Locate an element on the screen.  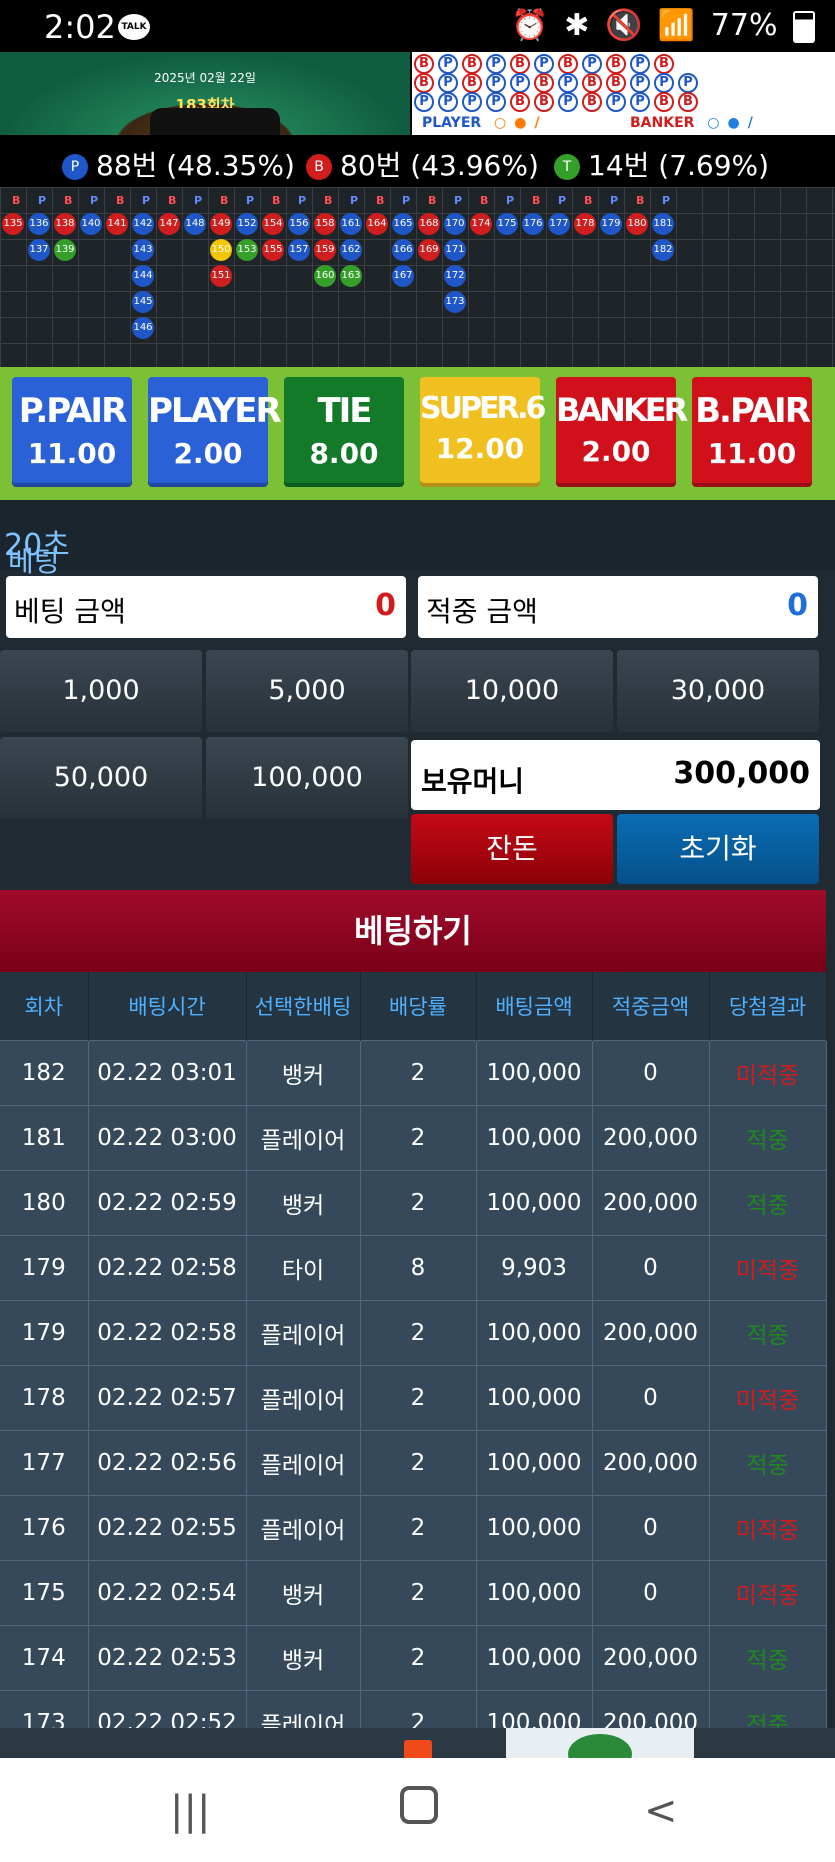
roadmap-result: 167 is located at coordinates (403, 276).